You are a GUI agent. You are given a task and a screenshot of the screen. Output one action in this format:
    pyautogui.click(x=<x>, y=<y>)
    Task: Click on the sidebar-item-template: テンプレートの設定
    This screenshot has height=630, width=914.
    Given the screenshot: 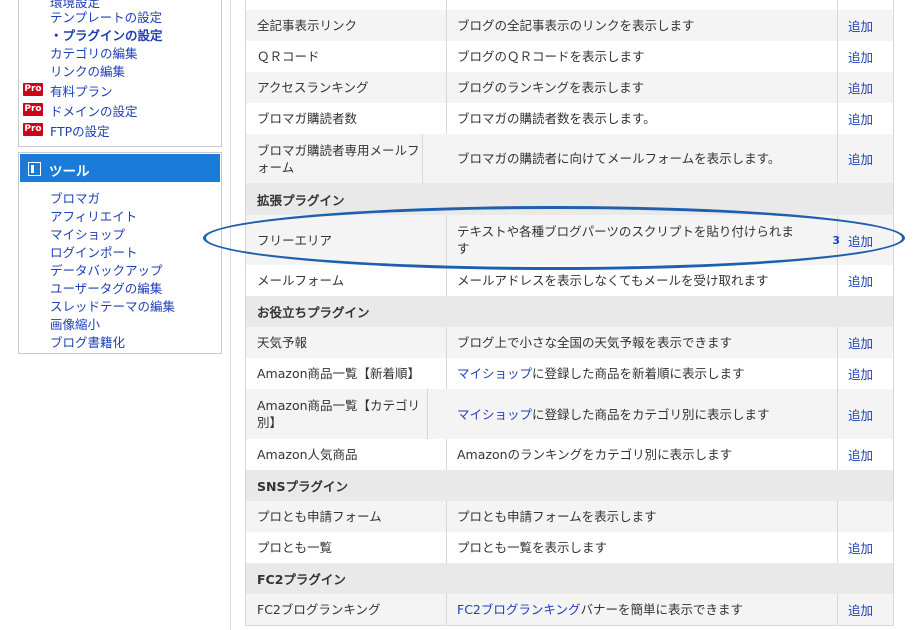 What is the action you would take?
    pyautogui.click(x=106, y=16)
    